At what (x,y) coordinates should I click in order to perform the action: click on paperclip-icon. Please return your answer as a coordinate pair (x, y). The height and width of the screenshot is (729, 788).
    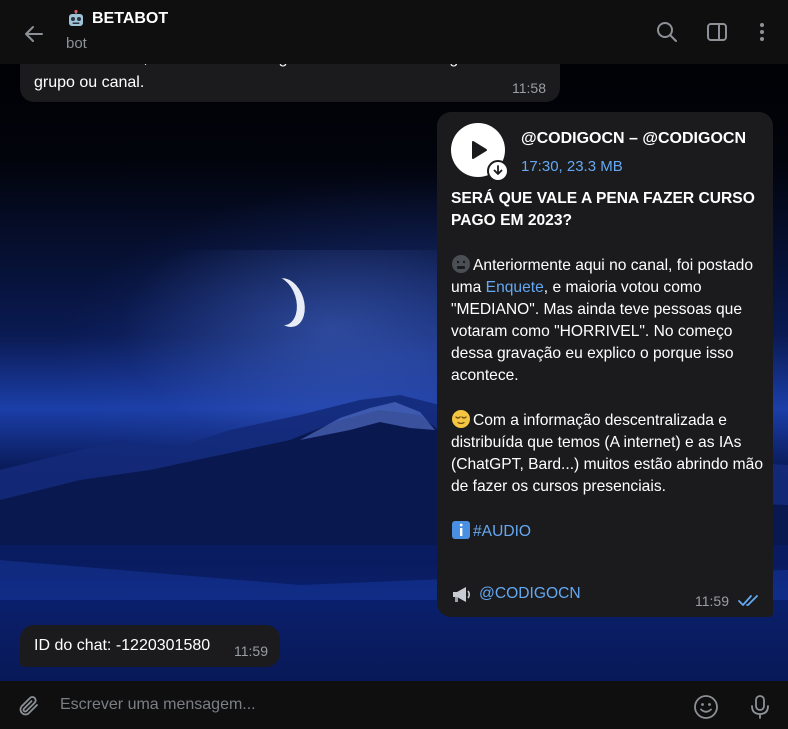
    Looking at the image, I should click on (28, 706).